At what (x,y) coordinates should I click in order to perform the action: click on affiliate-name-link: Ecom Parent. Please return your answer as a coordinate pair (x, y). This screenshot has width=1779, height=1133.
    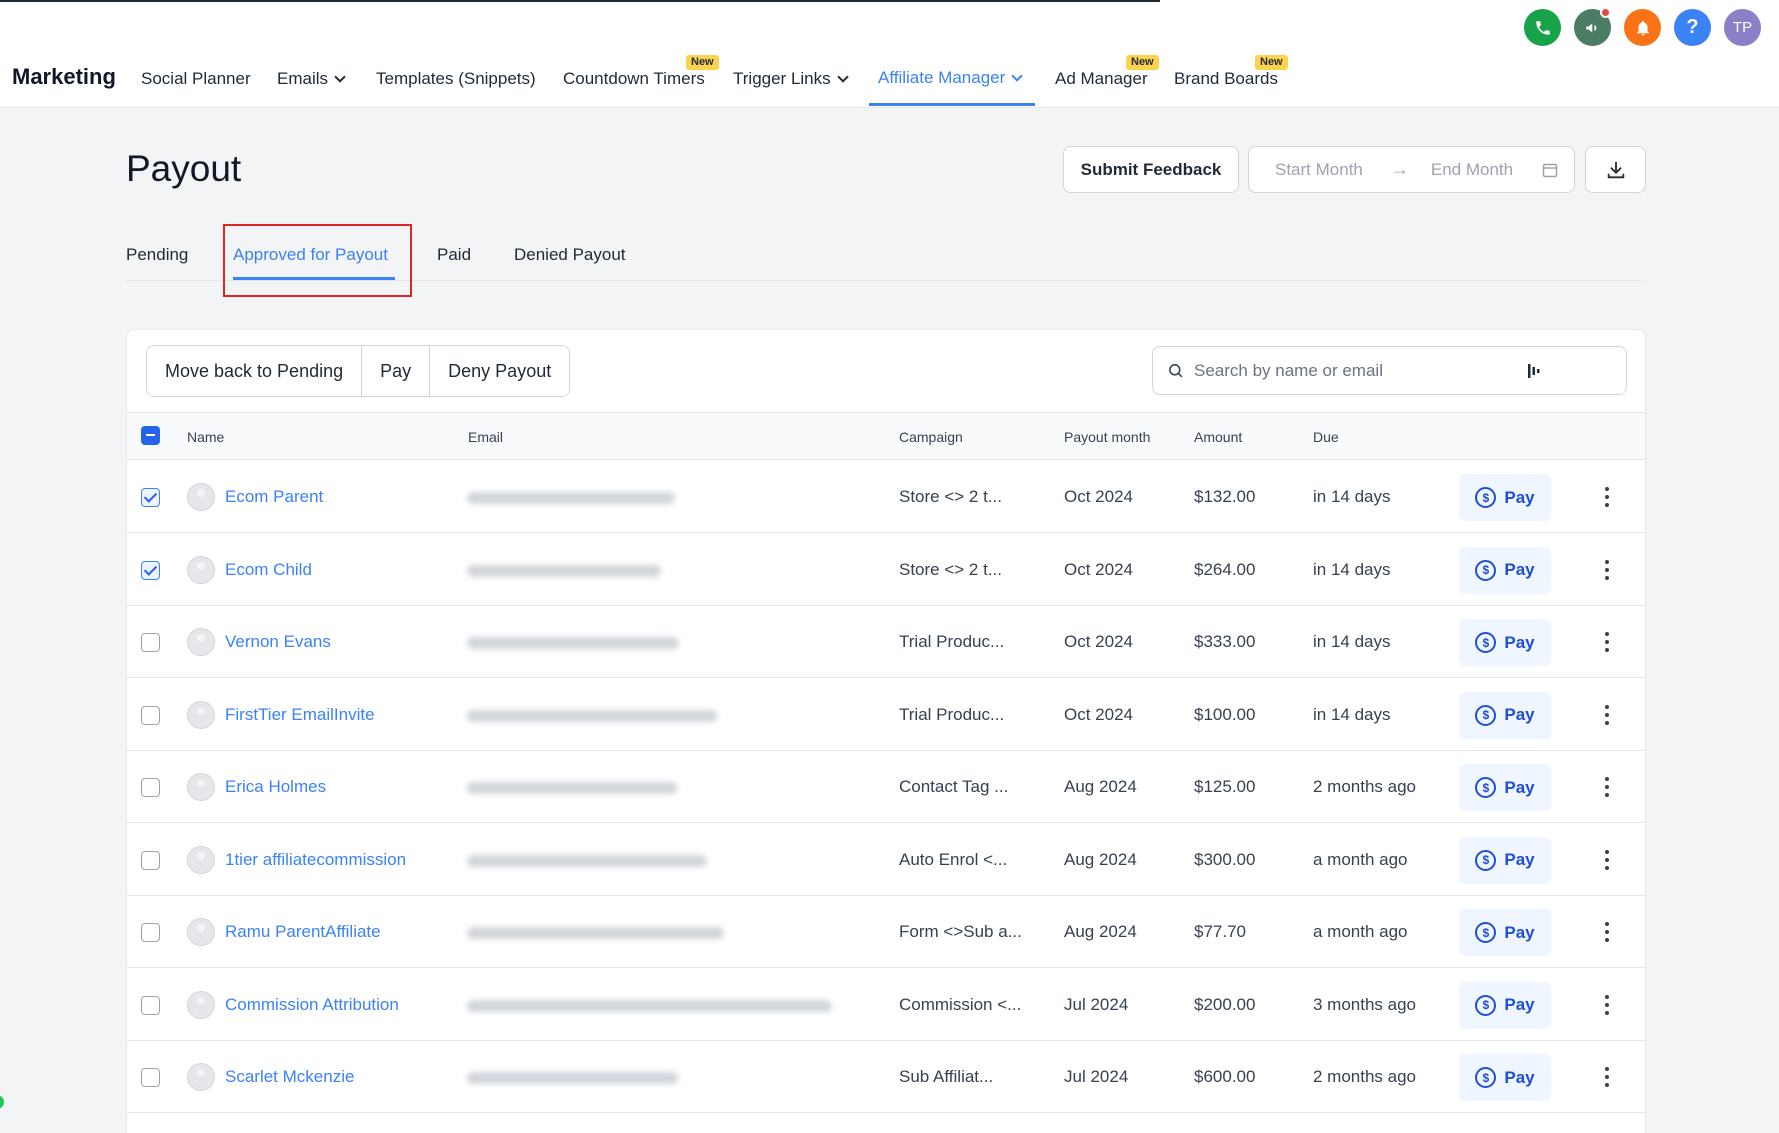
    Looking at the image, I should click on (274, 497).